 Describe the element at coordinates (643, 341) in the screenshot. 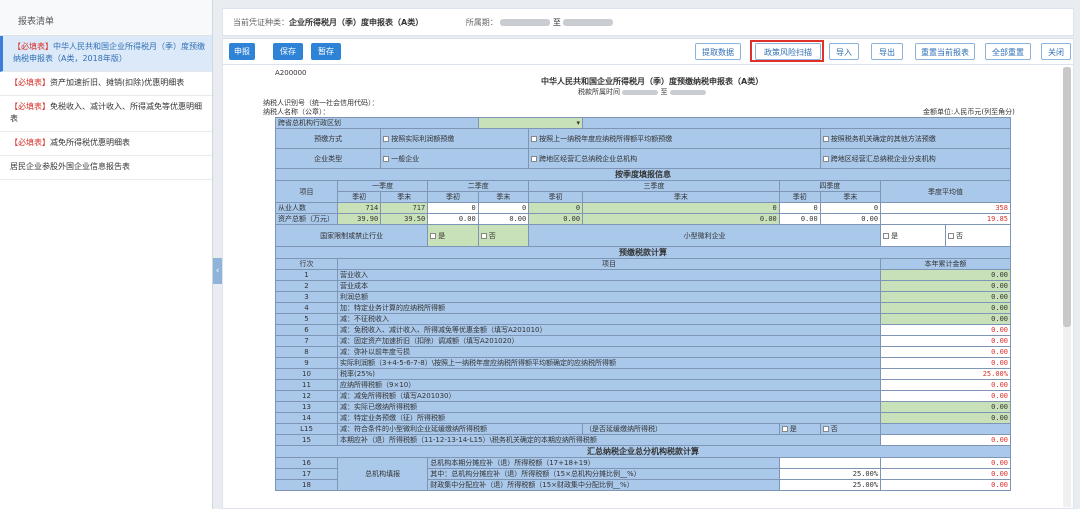

I see `calc-row: 7 减：固定资产加速折旧（扣除）调减额（填写A201020） 0.00` at that location.